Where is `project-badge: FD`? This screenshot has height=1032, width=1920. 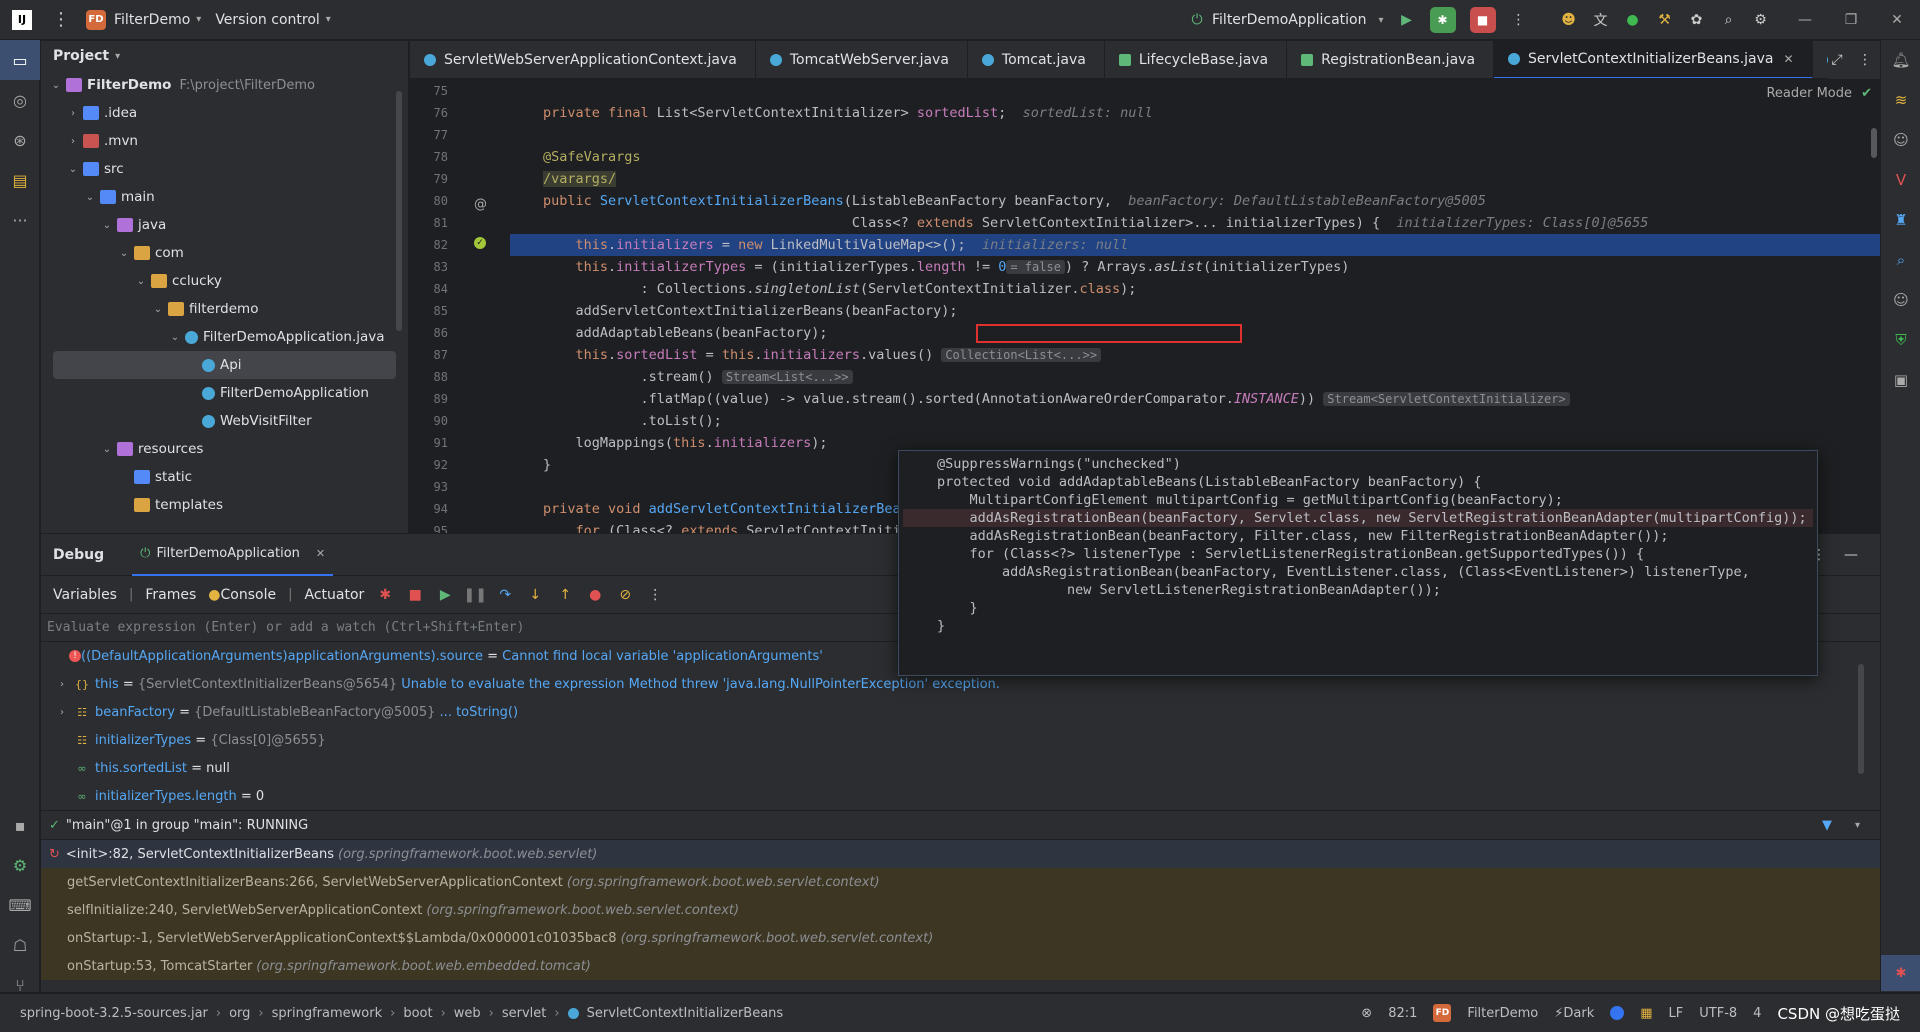
project-badge: FD is located at coordinates (96, 19).